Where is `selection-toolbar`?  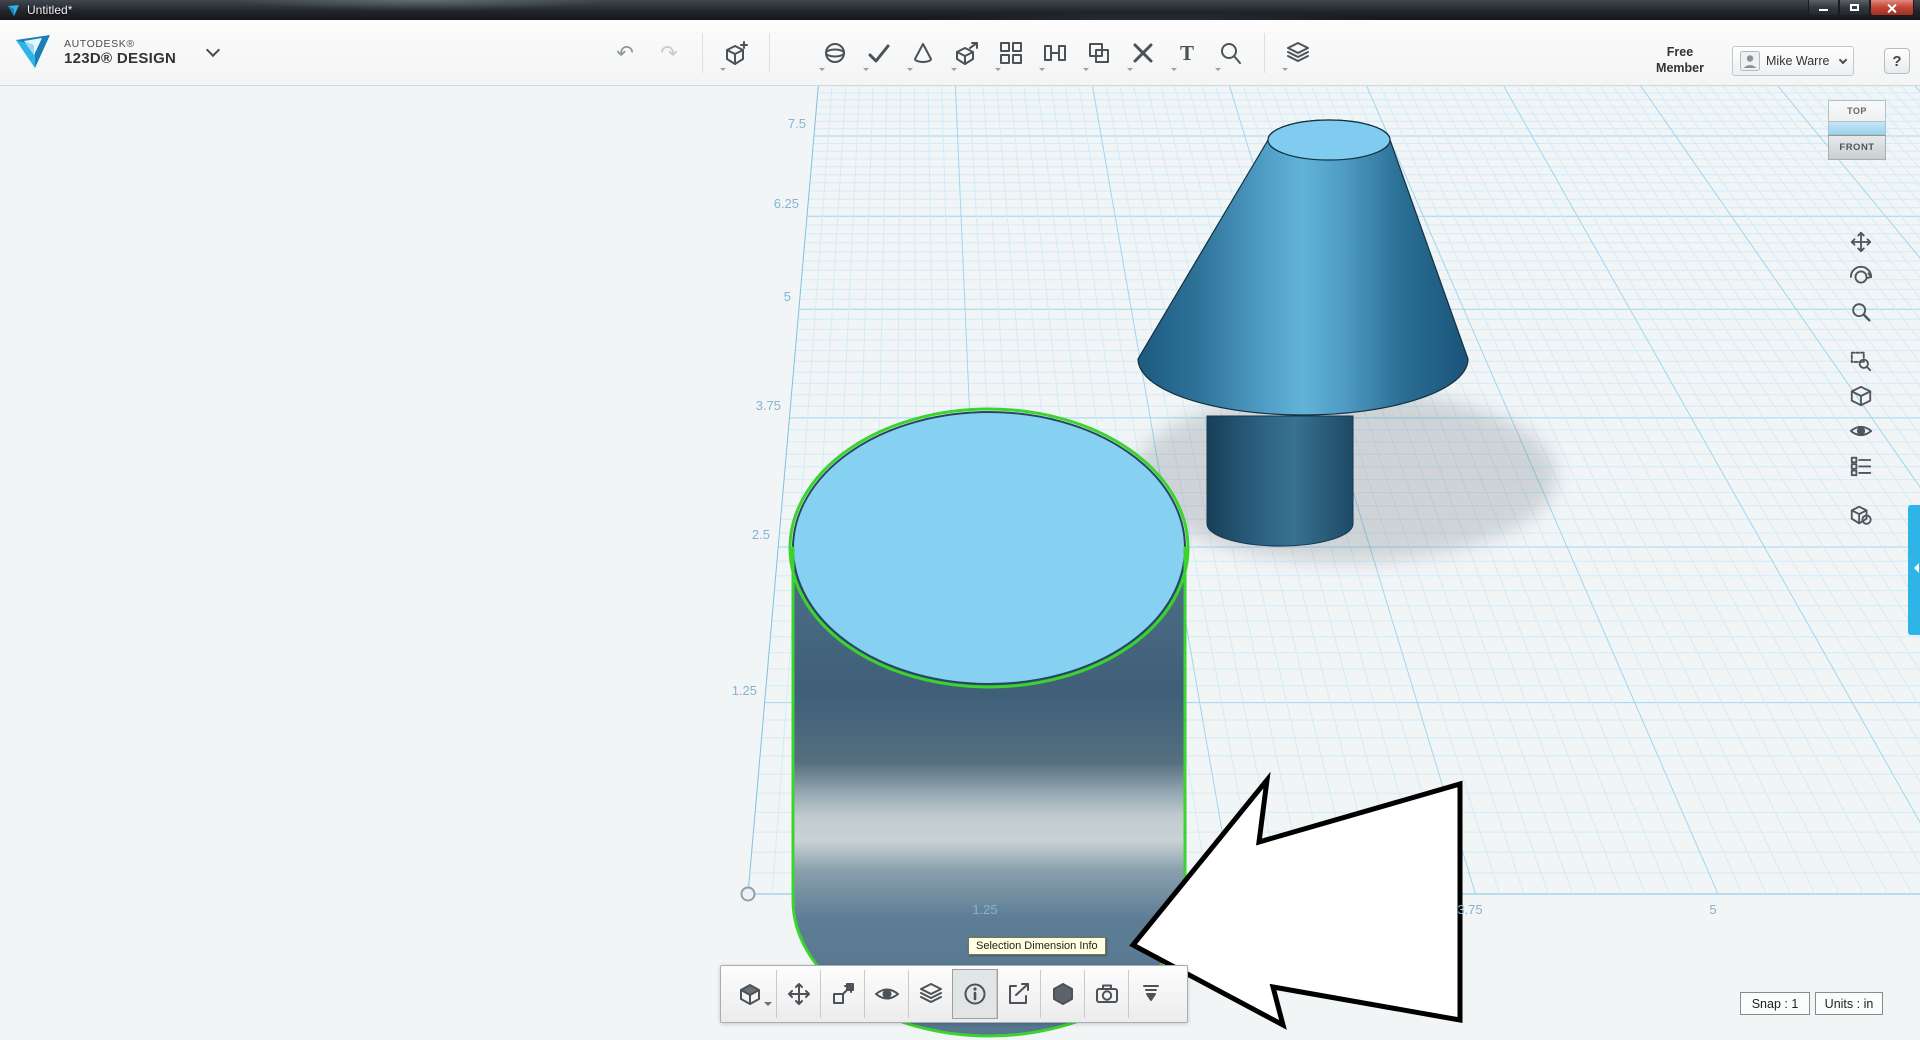
selection-toolbar is located at coordinates (954, 994).